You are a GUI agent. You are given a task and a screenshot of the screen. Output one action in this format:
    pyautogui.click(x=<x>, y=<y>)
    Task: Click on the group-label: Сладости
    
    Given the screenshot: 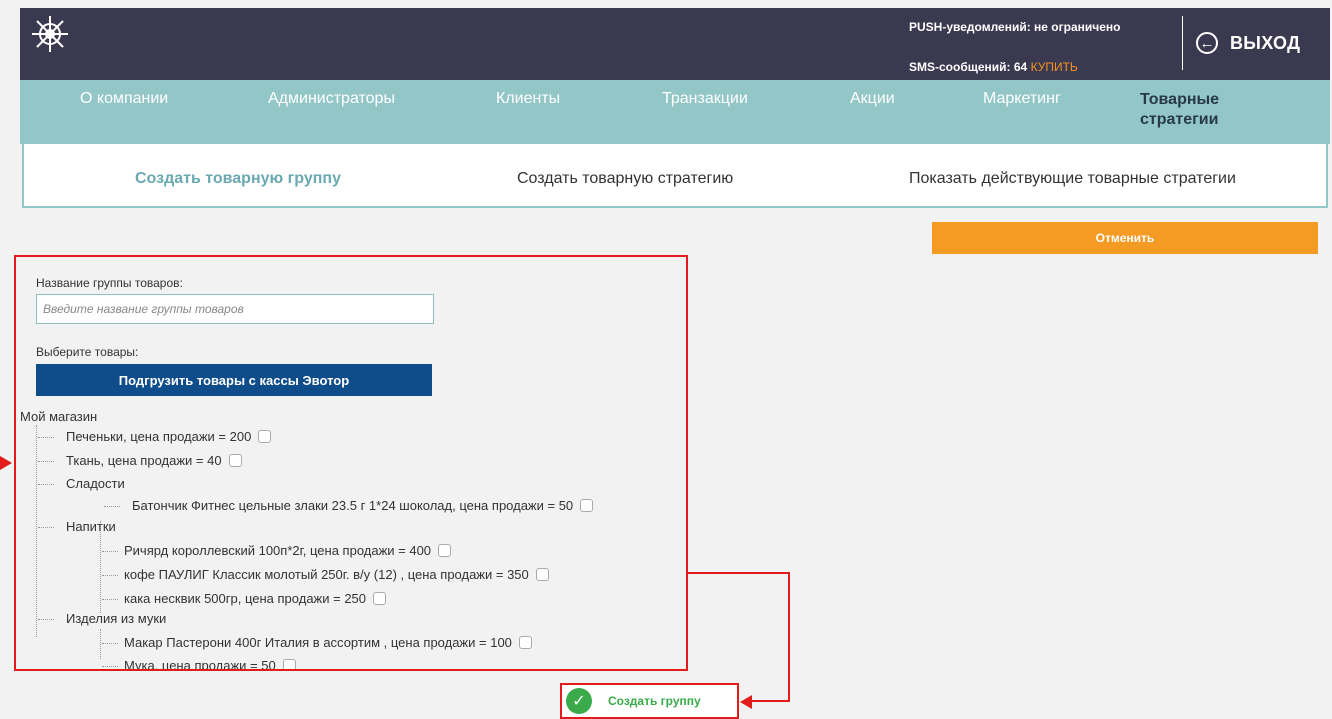 What is the action you would take?
    pyautogui.click(x=95, y=483)
    